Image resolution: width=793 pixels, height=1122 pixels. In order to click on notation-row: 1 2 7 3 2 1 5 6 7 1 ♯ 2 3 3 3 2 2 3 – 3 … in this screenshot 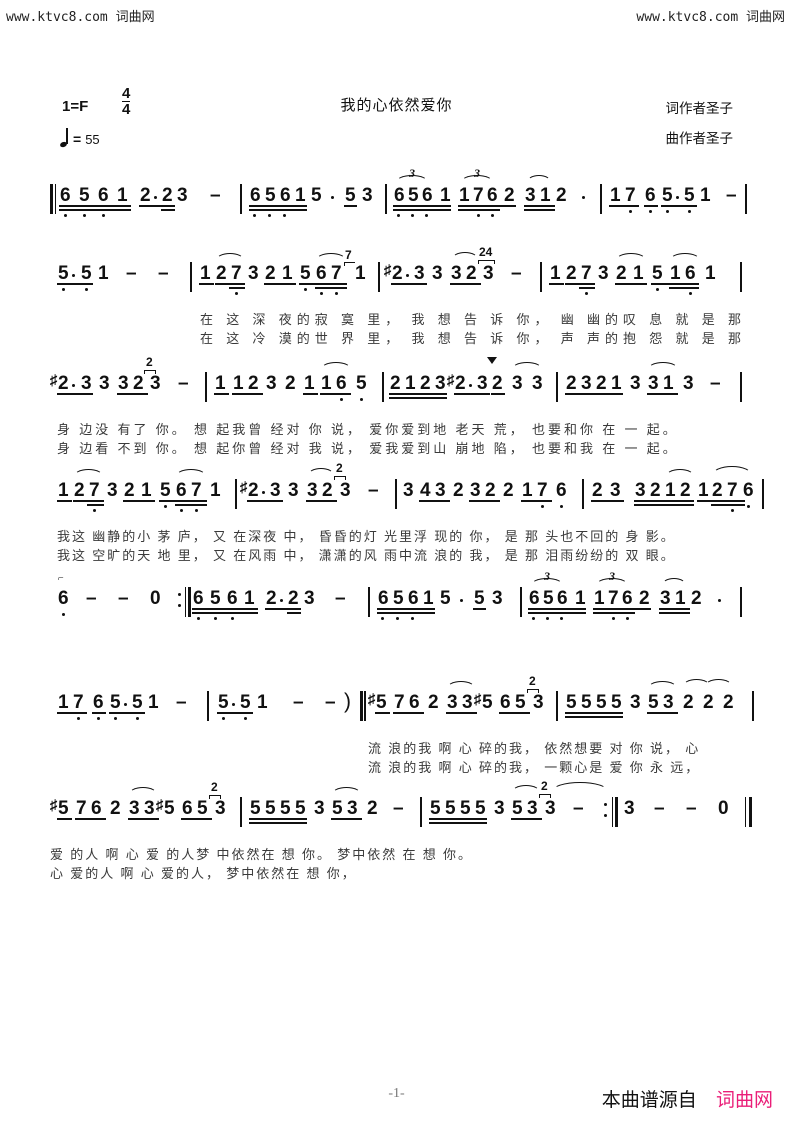, I will do `click(396, 493)`.